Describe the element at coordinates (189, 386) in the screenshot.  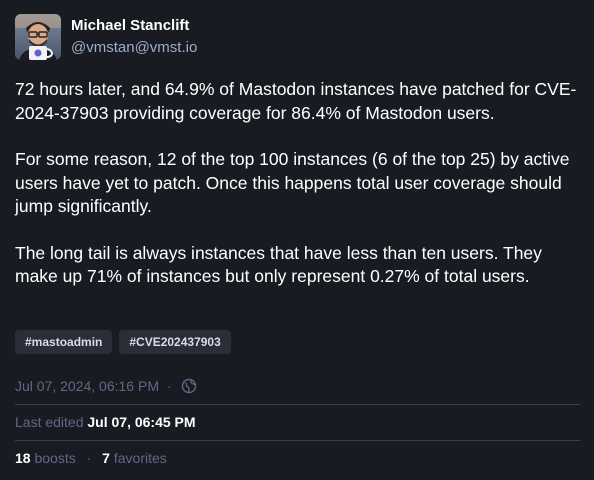
I see `globe-icon` at that location.